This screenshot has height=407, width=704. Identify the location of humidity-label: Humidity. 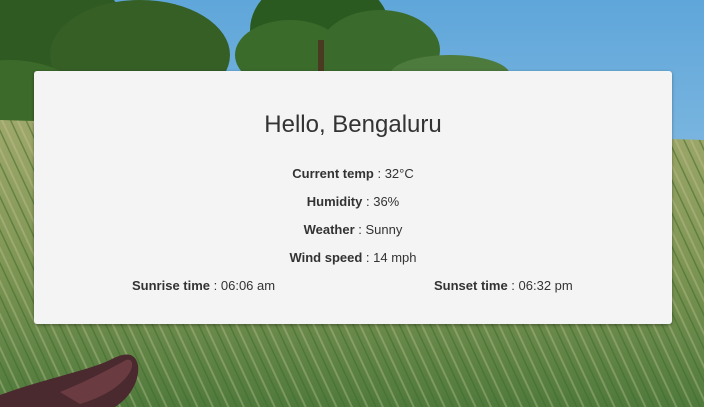
(334, 201).